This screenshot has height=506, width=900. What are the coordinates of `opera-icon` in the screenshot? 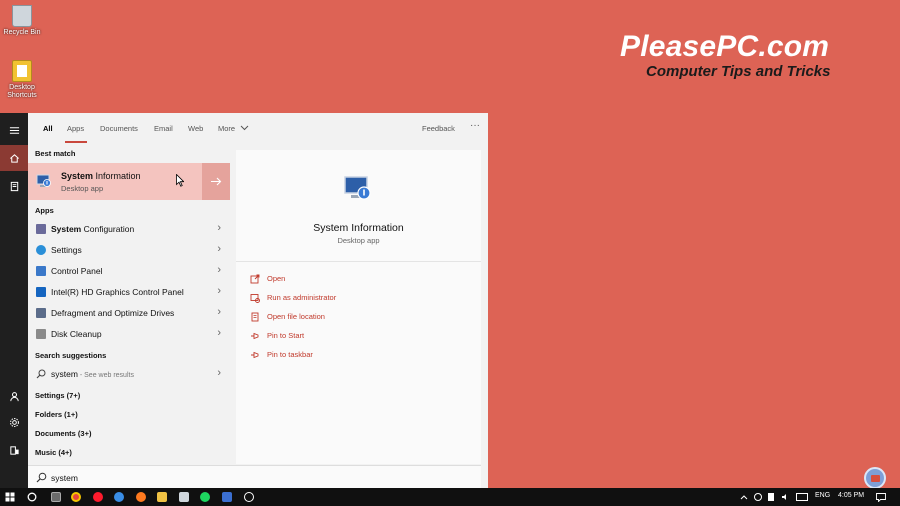 It's located at (98, 497).